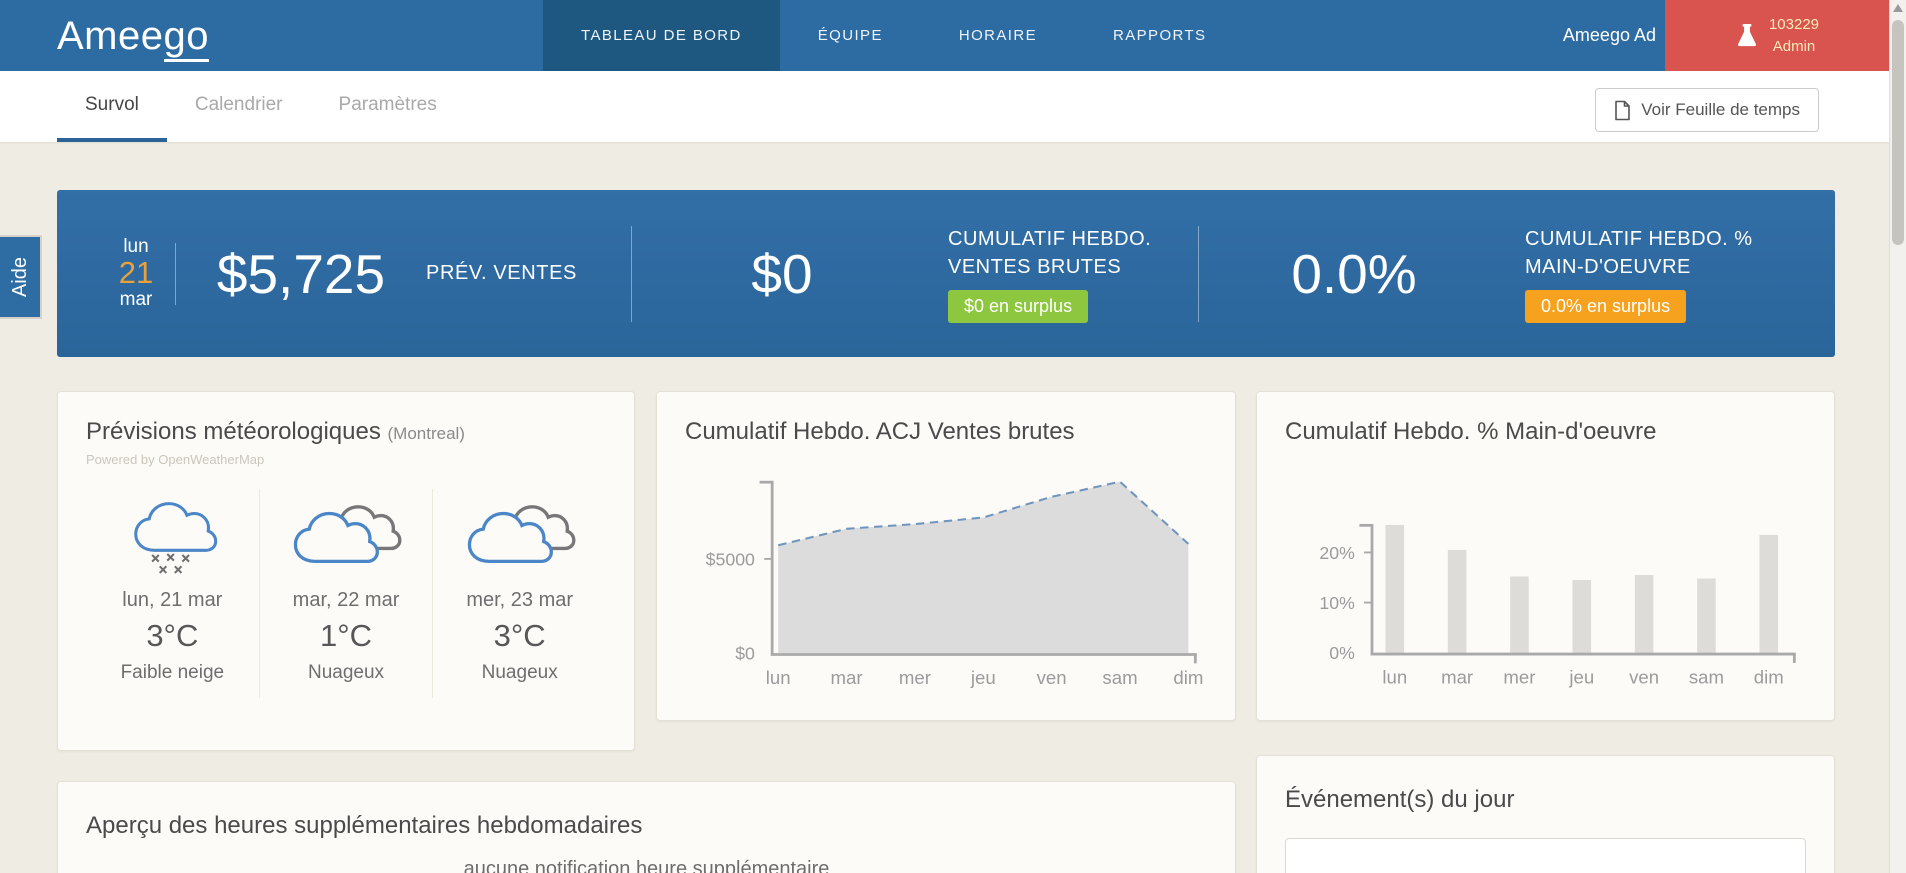  Describe the element at coordinates (1794, 24) in the screenshot. I see `account-number: 103229` at that location.